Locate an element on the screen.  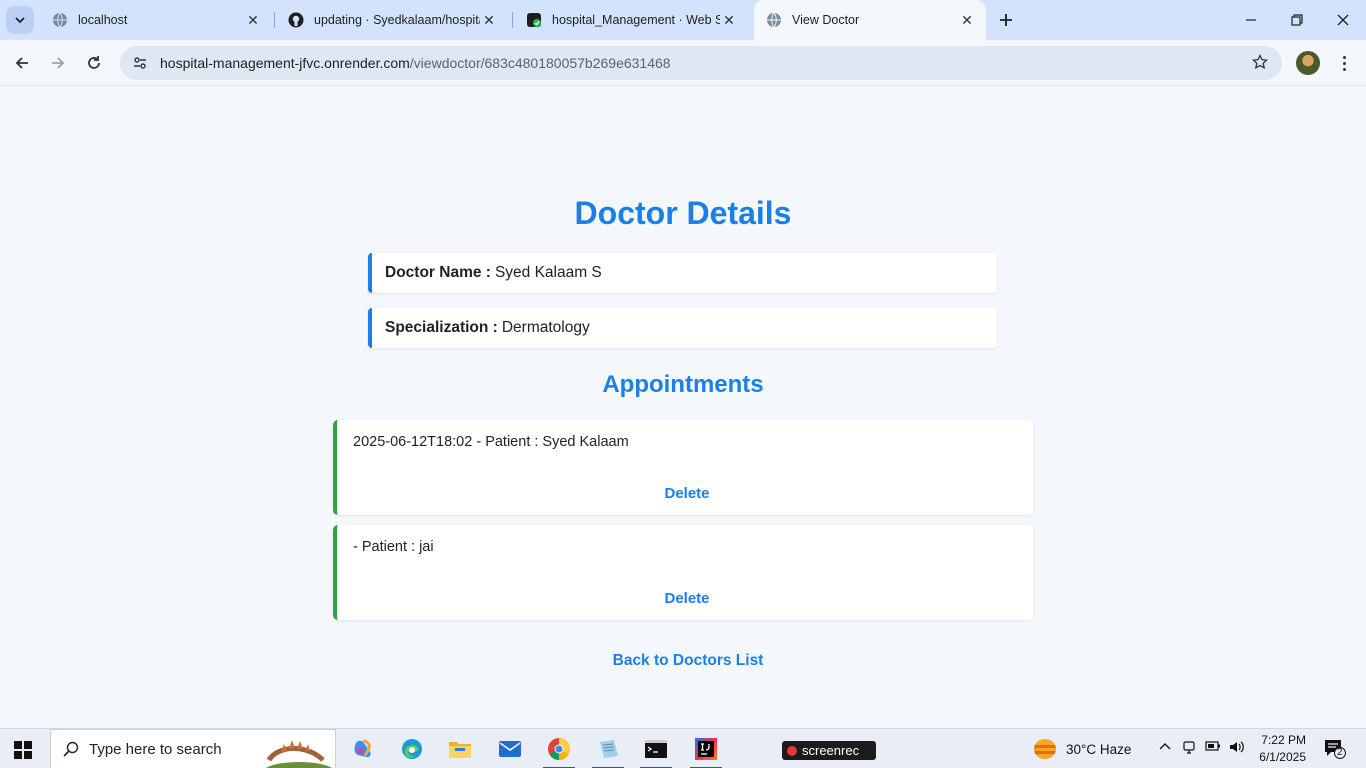
close-window-button is located at coordinates (1343, 20).